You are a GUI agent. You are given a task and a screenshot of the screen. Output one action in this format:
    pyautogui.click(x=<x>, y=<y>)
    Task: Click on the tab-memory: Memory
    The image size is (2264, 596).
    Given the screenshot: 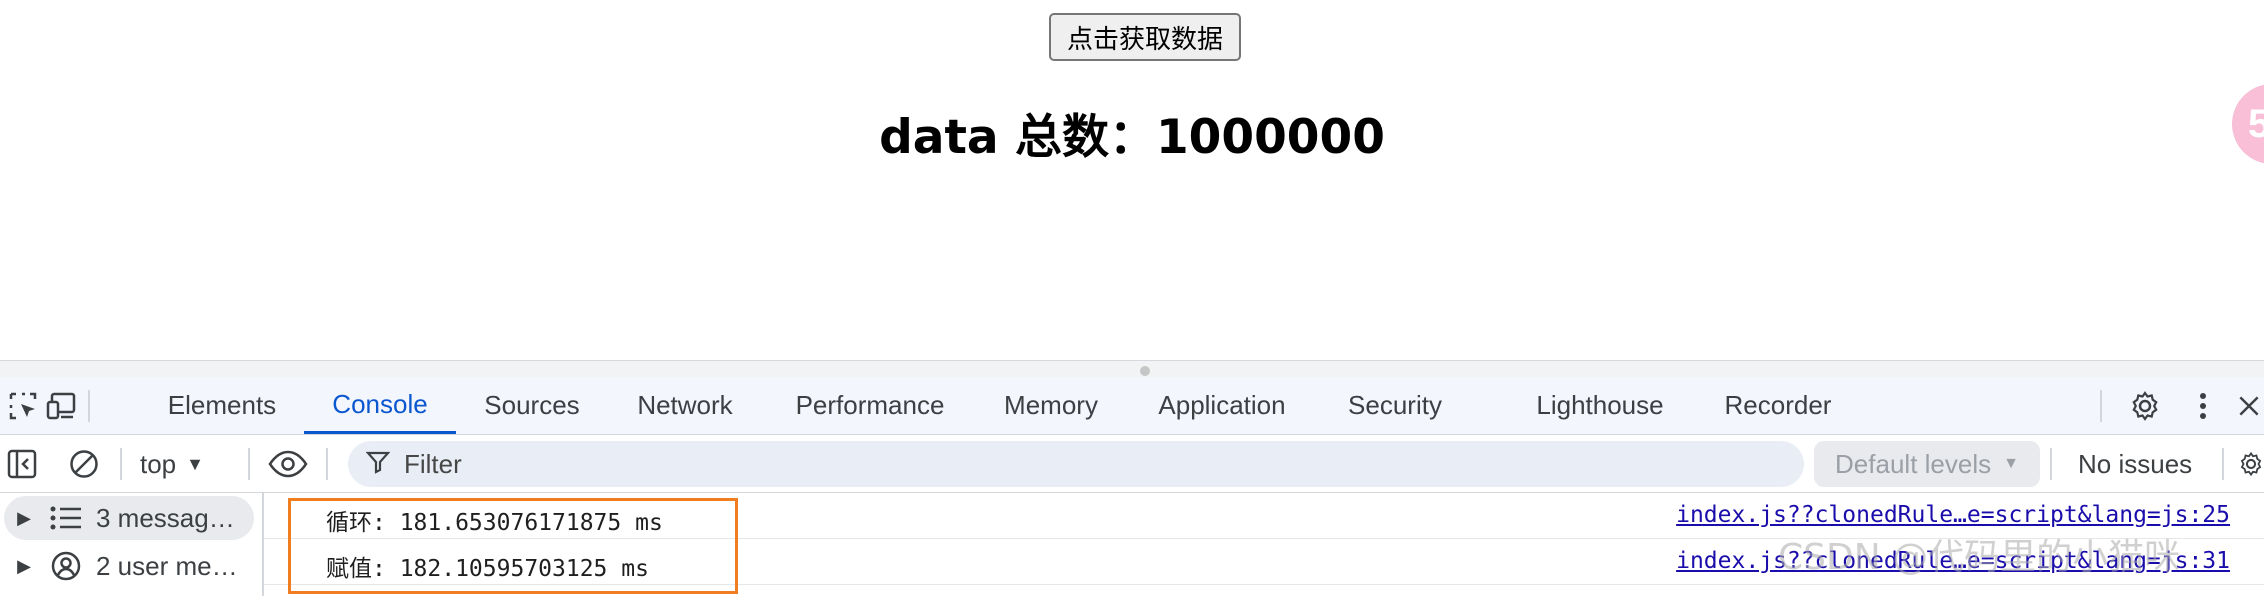 What is the action you would take?
    pyautogui.click(x=1051, y=405)
    